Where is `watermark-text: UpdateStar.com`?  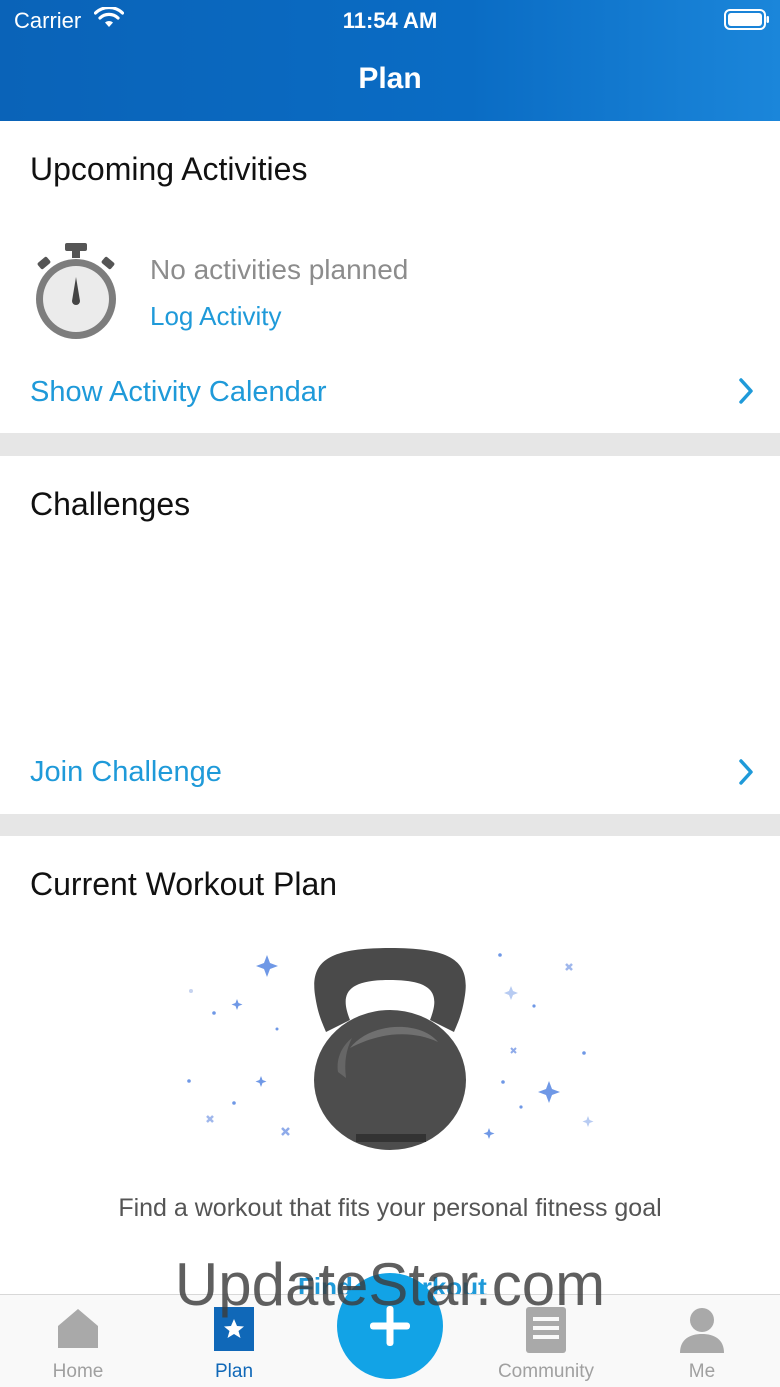
watermark-text: UpdateStar.com is located at coordinates (390, 1284).